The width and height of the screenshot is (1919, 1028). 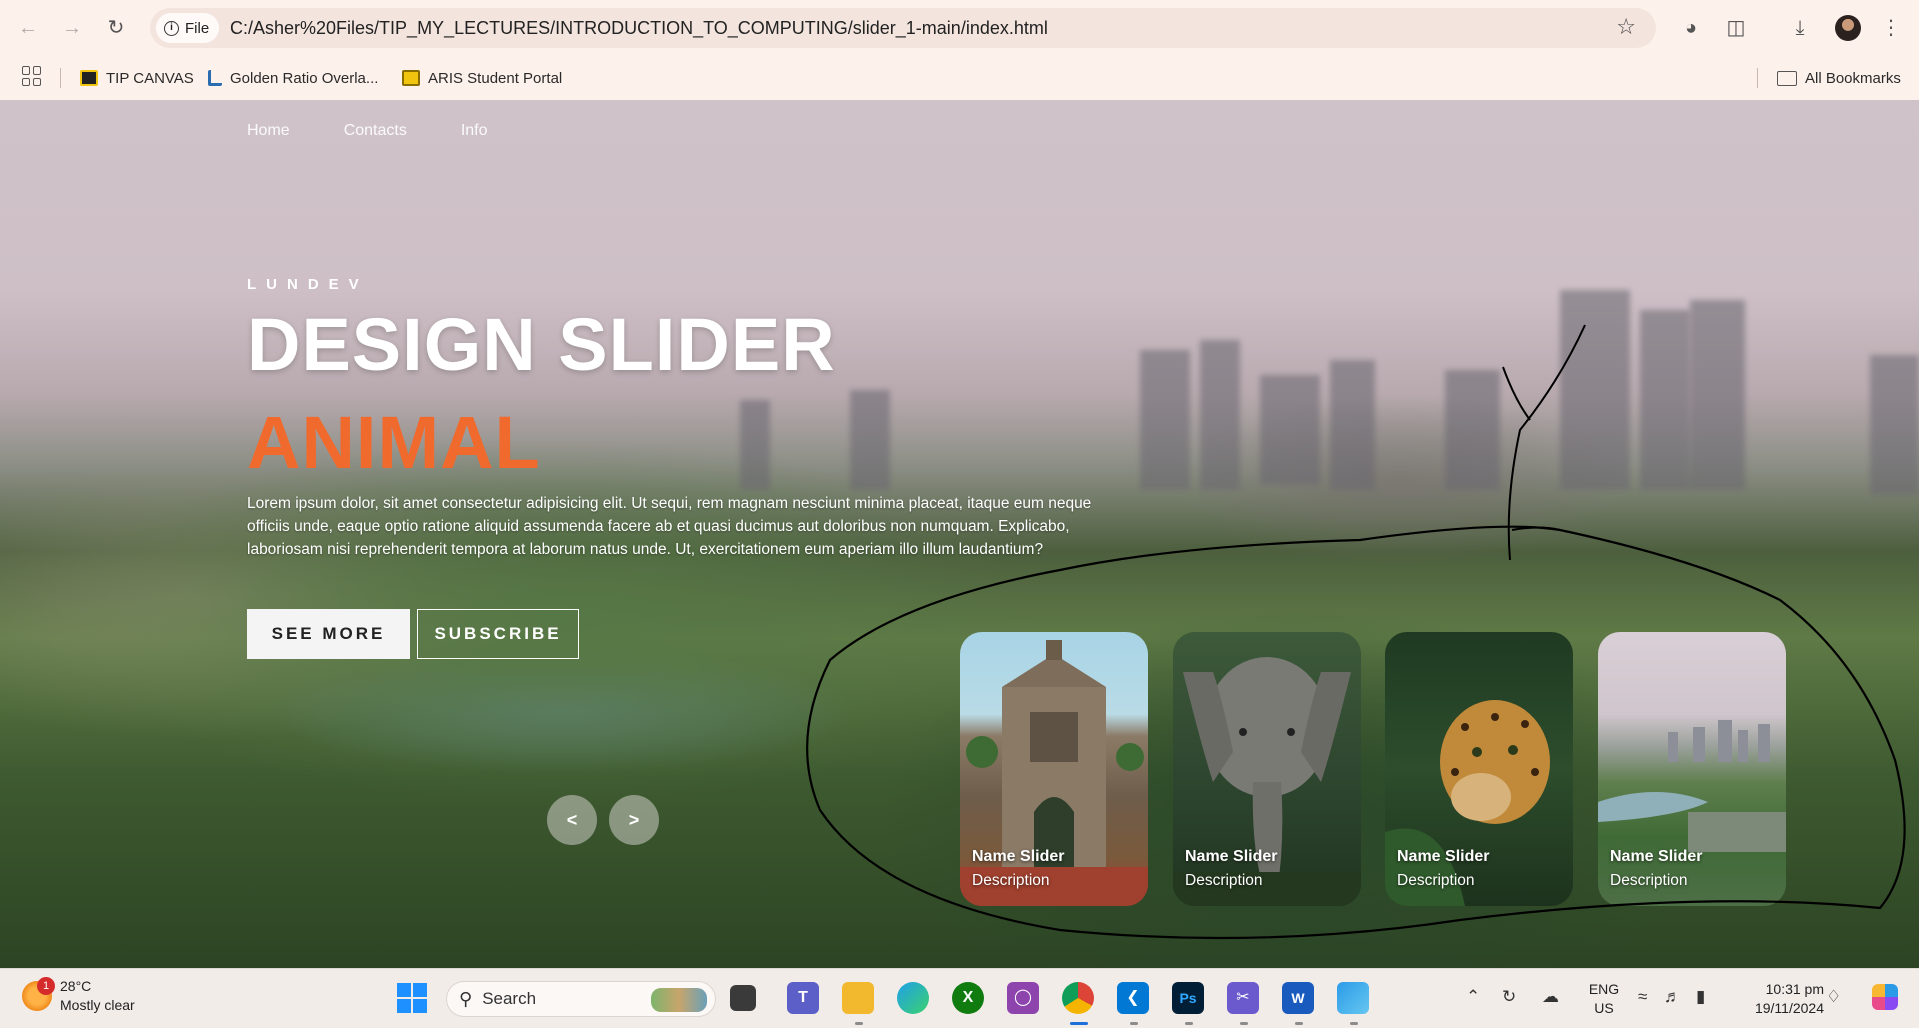 What do you see at coordinates (541, 344) in the screenshot?
I see `slide-title: DESIGN SLIDER` at bounding box center [541, 344].